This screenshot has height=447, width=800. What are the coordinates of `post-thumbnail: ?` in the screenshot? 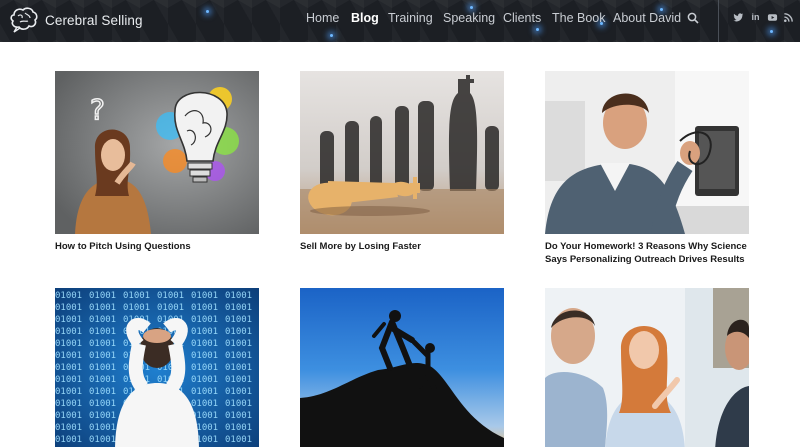 It's located at (157, 152).